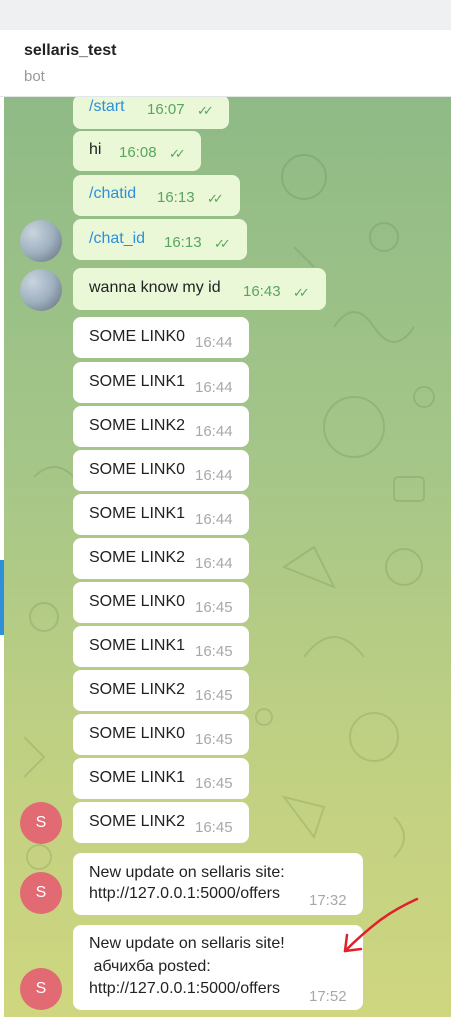 The height and width of the screenshot is (1025, 451). What do you see at coordinates (187, 943) in the screenshot?
I see `message-text: New update on sellaris site!` at bounding box center [187, 943].